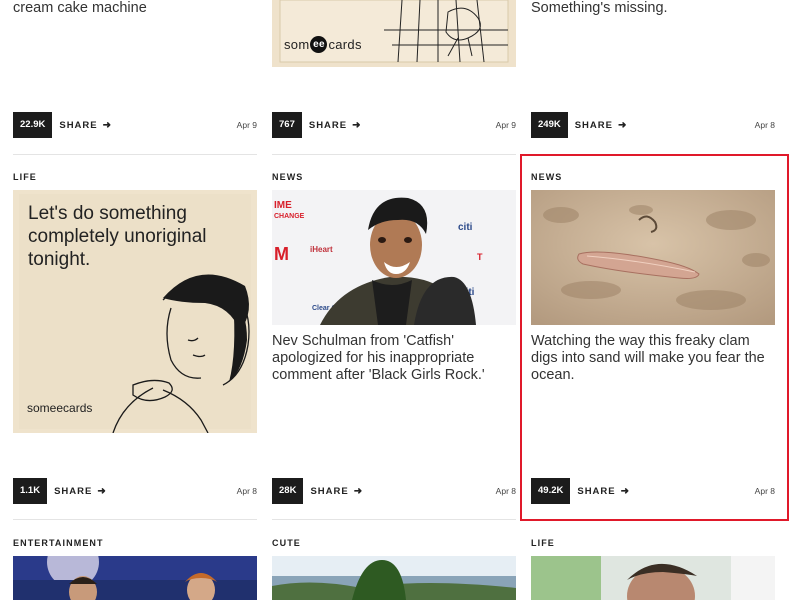 The image size is (800, 600). What do you see at coordinates (321, 249) in the screenshot?
I see `svg-text: iHeart` at bounding box center [321, 249].